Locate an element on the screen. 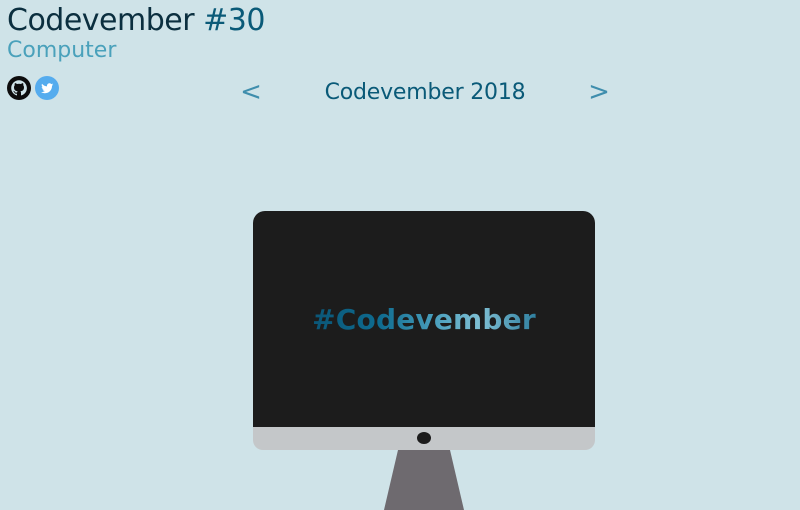  prev-button: < is located at coordinates (251, 92).